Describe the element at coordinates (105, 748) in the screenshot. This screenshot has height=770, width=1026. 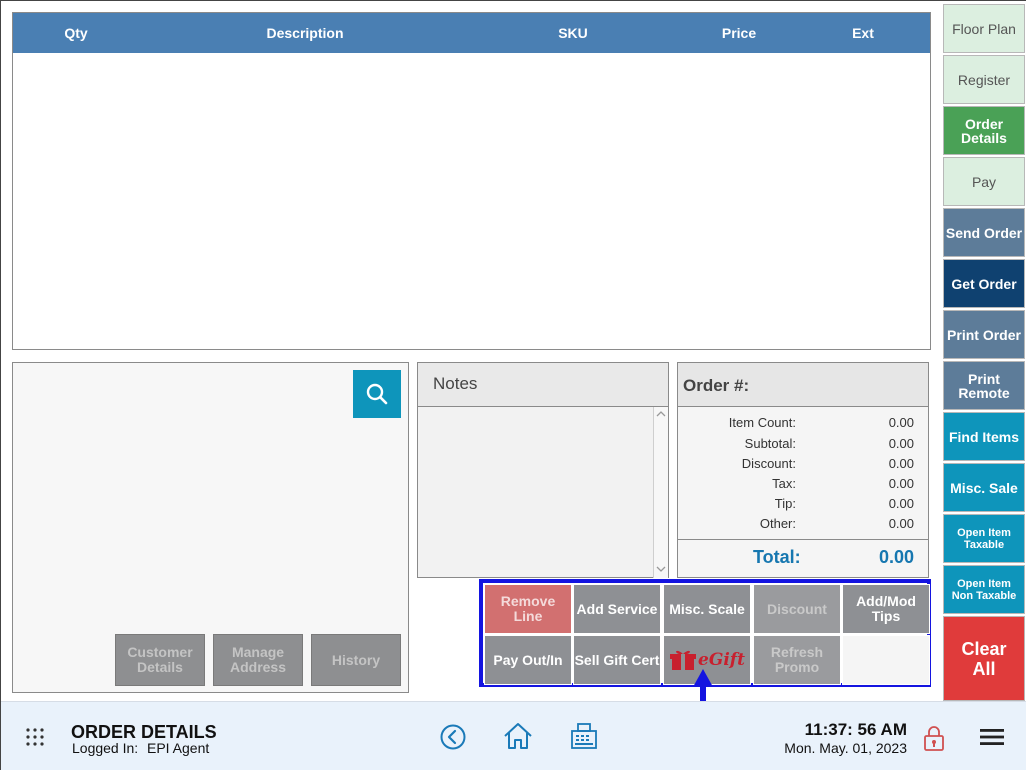
I see `logged-in-label: Logged In:` at that location.